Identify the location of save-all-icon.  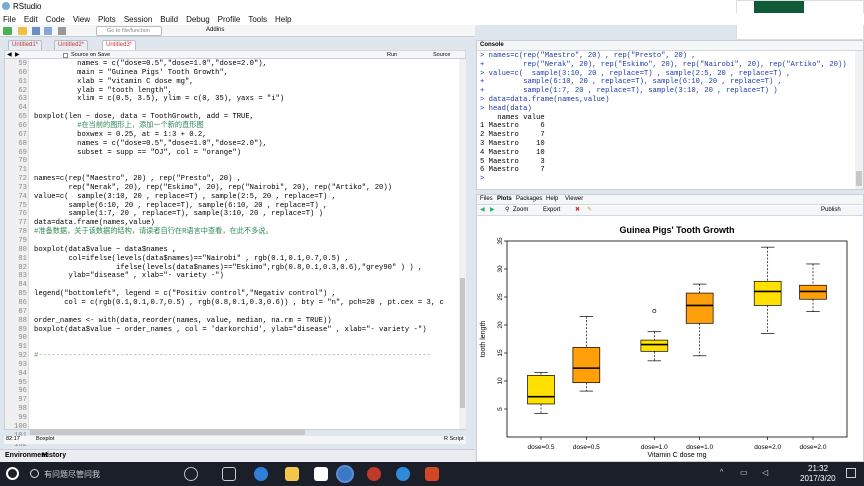
(48, 31).